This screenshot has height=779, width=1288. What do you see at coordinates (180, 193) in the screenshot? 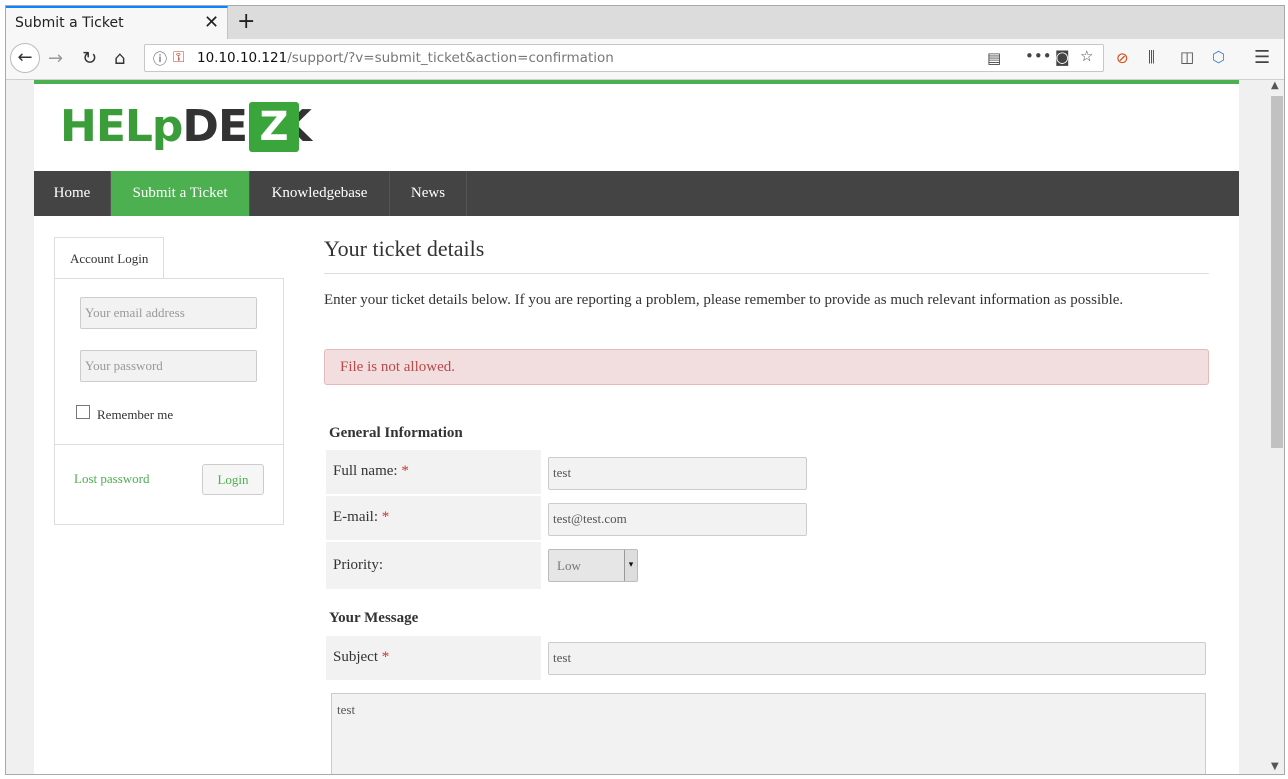
I see `menu-submit-ticket: Submit a Ticket` at bounding box center [180, 193].